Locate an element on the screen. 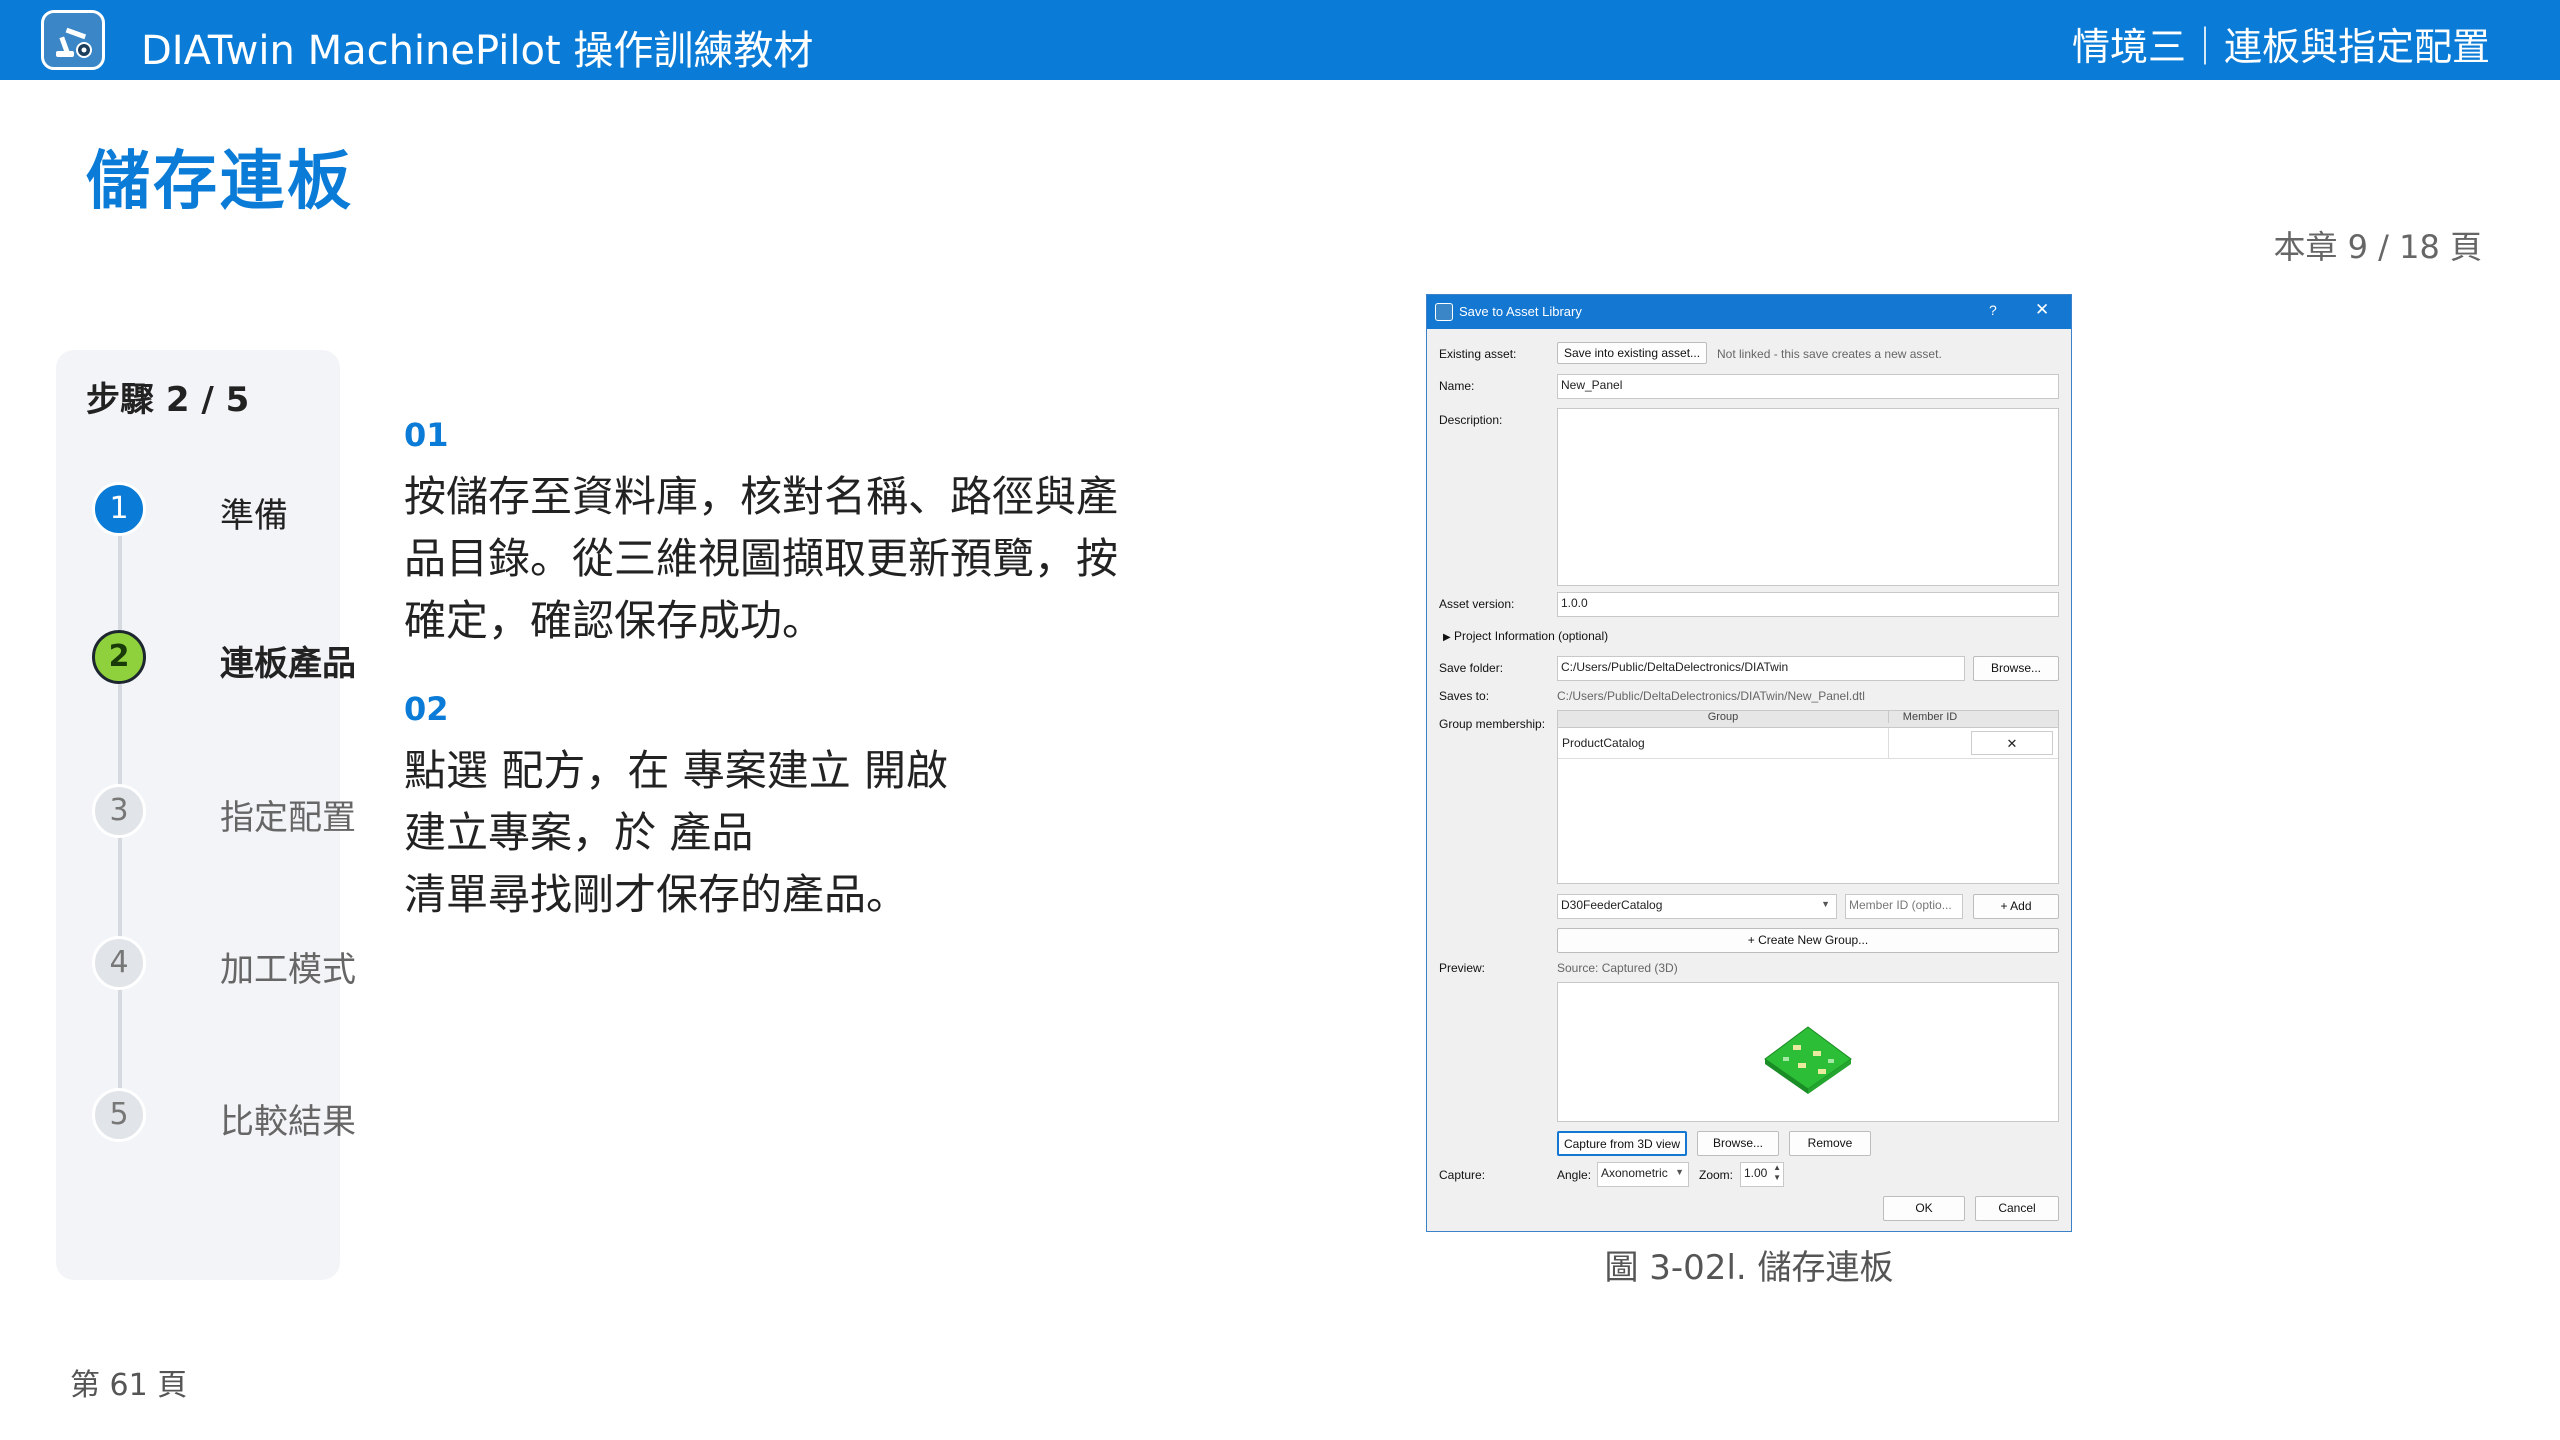  spin-arrows-icon: ▲ ▼ is located at coordinates (1777, 1173).